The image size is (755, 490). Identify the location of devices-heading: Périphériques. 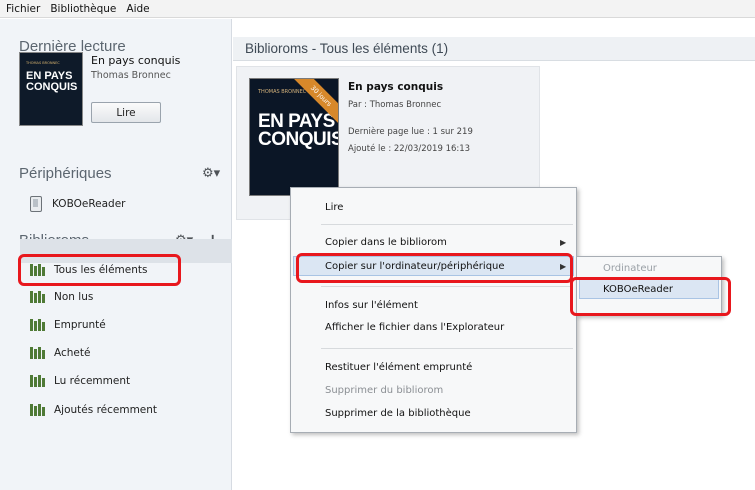
(65, 173).